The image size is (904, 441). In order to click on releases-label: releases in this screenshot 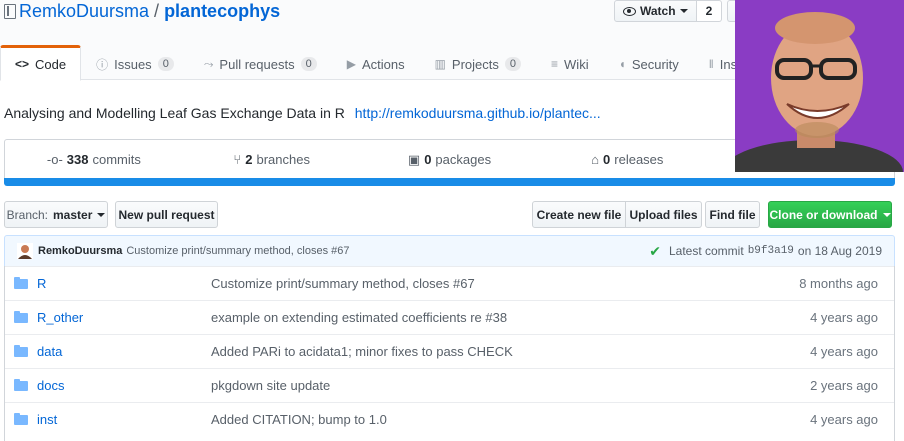, I will do `click(639, 159)`.